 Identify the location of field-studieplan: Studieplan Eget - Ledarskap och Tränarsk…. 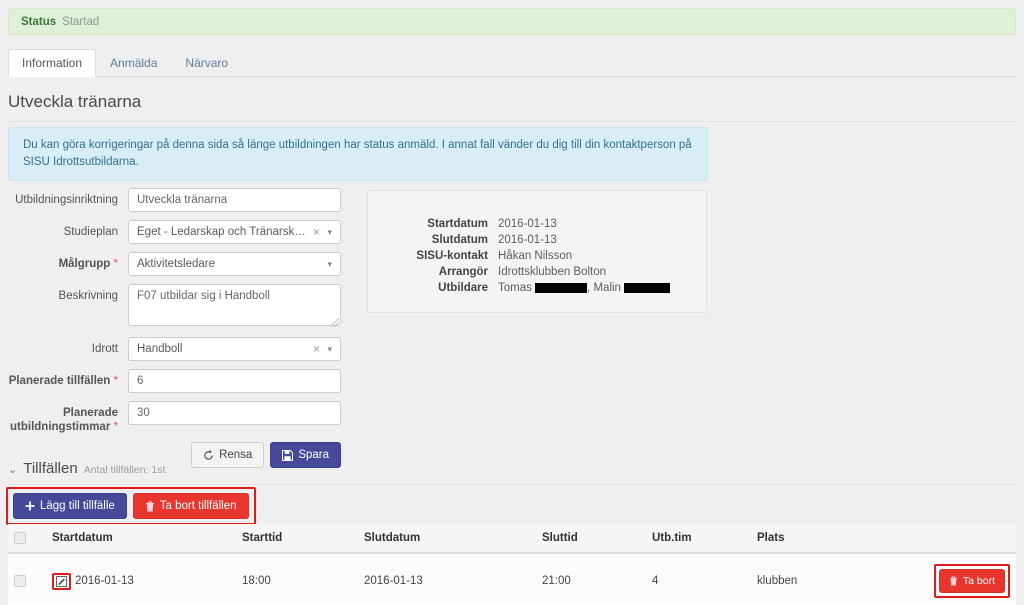
(180, 232).